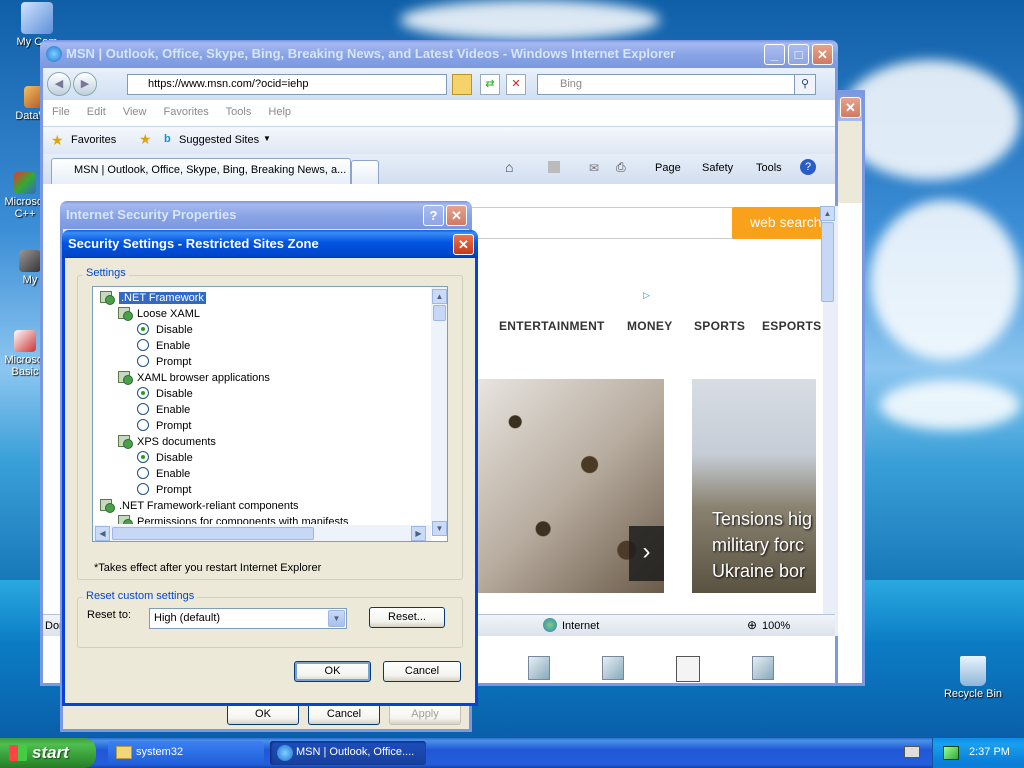 This screenshot has height=768, width=1024. I want to click on tree-scroll-right: ▶, so click(418, 533).